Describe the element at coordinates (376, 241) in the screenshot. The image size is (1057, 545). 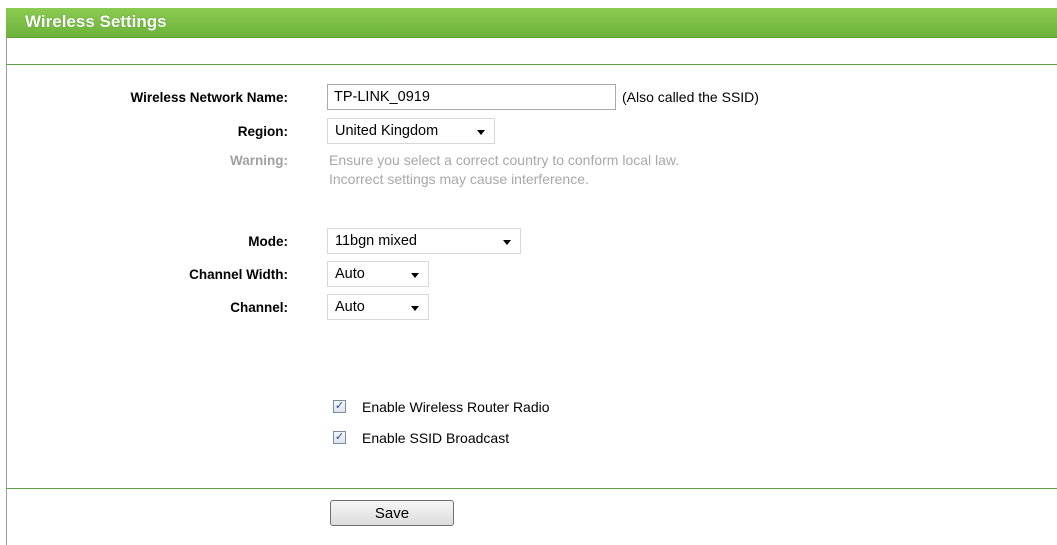
I see `mode-value: 11bgn mixed` at that location.